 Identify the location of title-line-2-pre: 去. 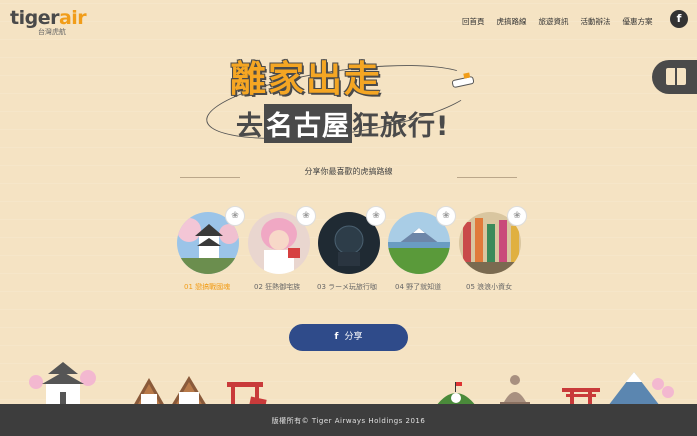
(250, 126).